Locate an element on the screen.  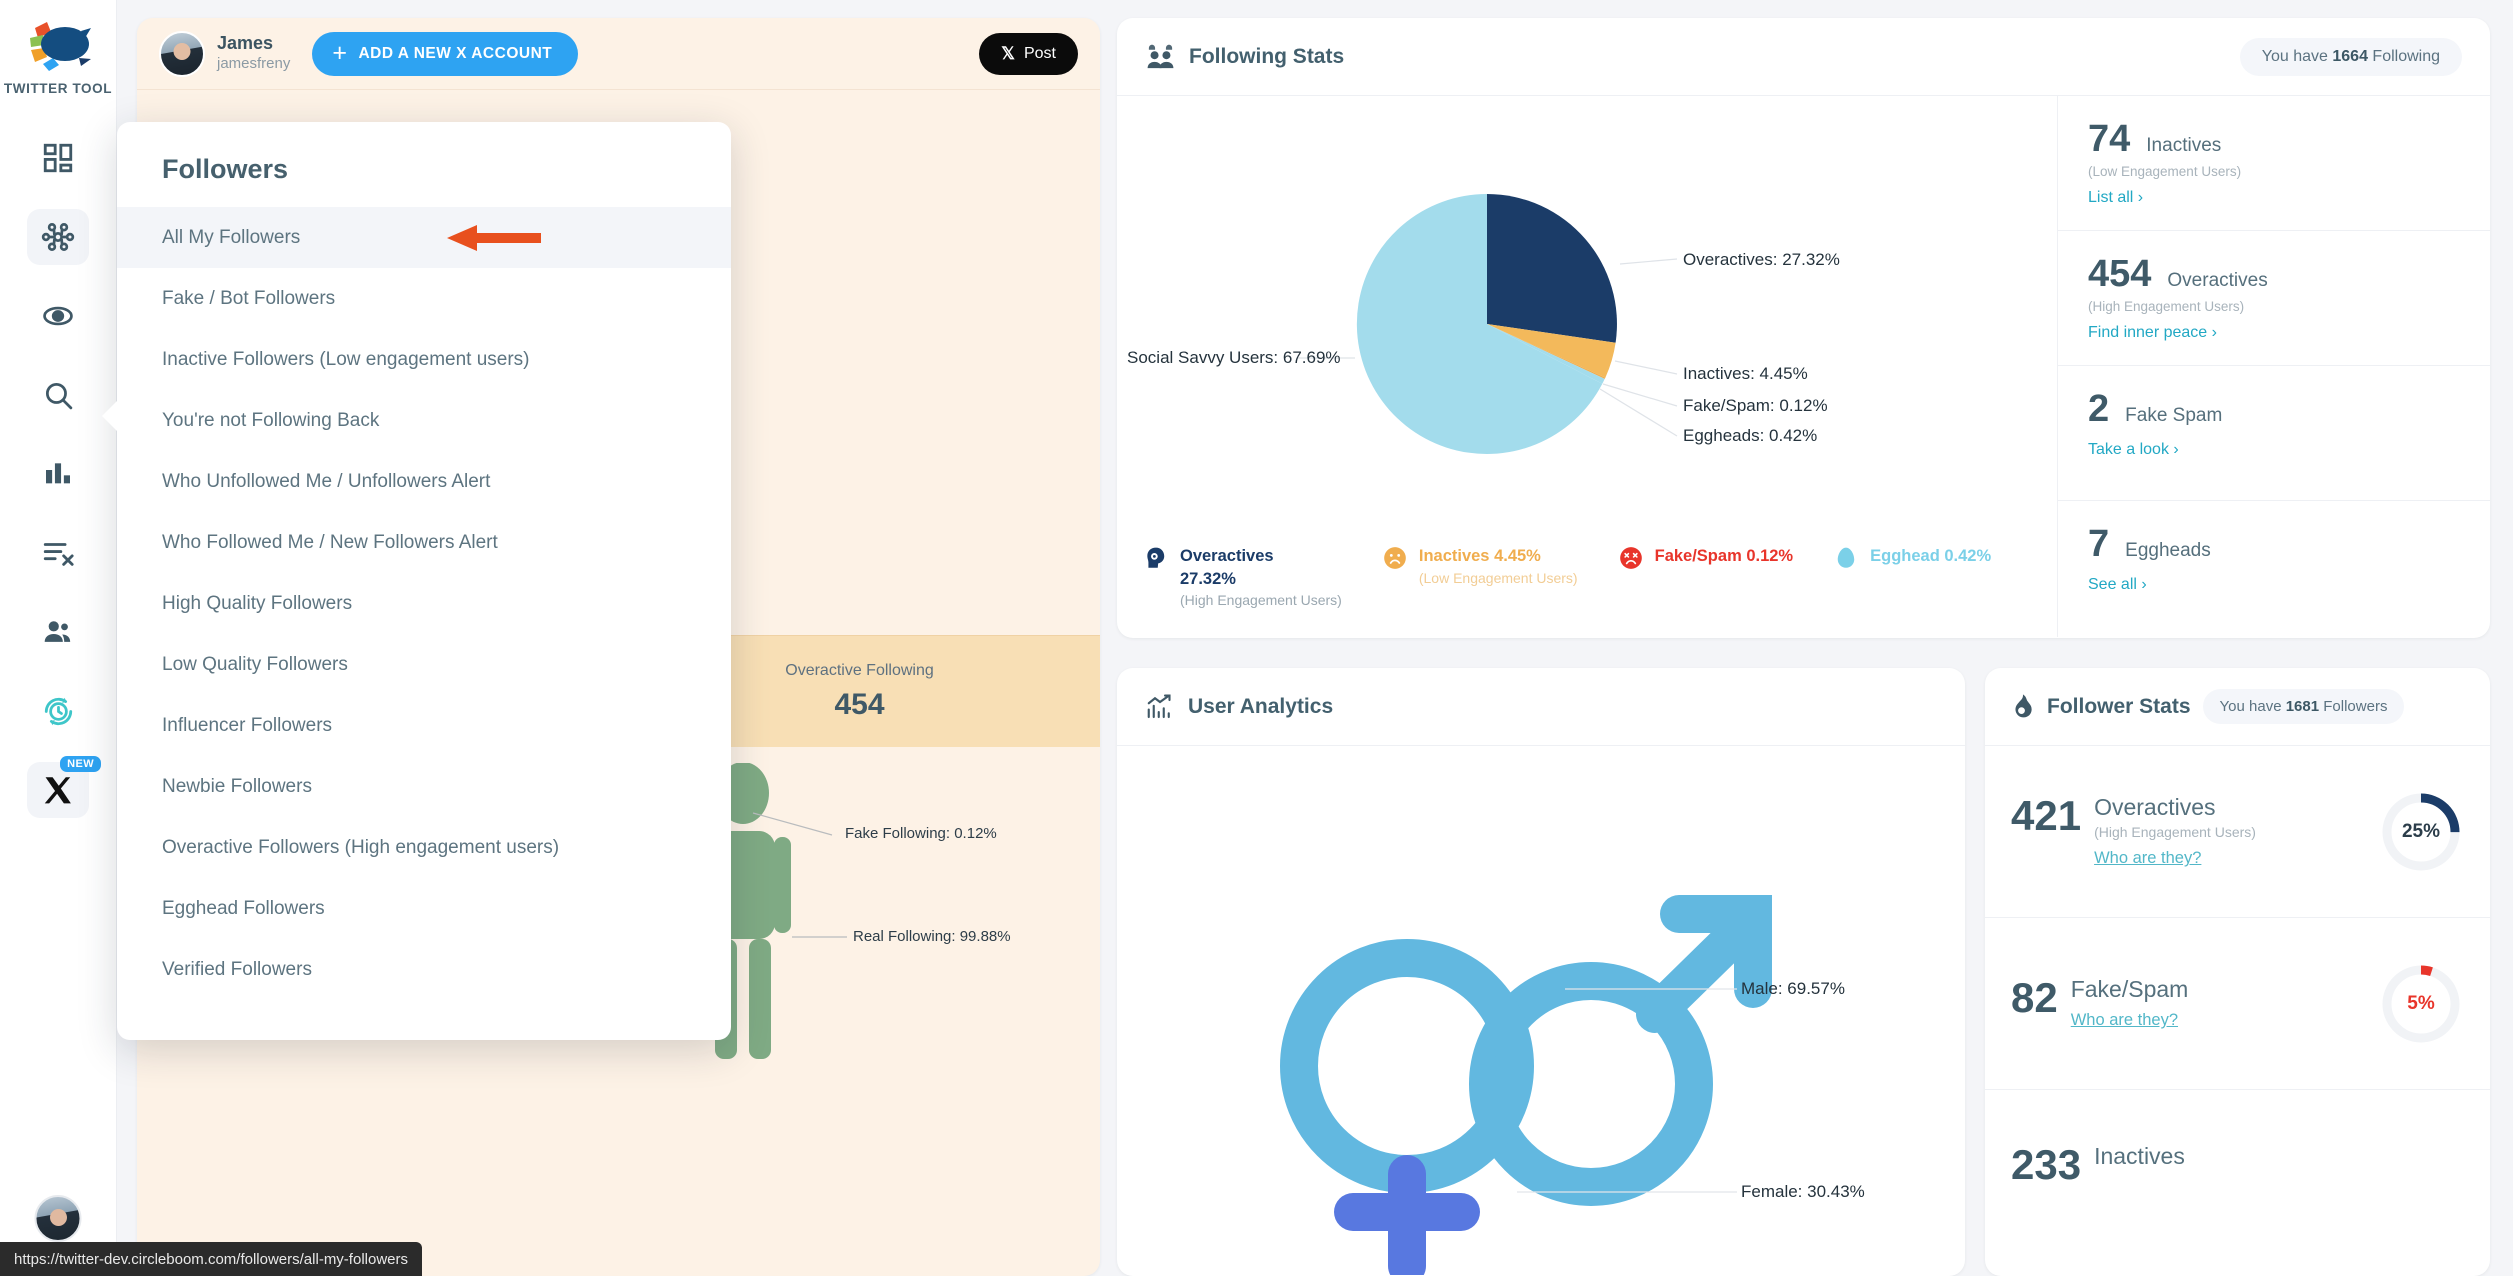
pill-prefix: You have is located at coordinates (2297, 56).